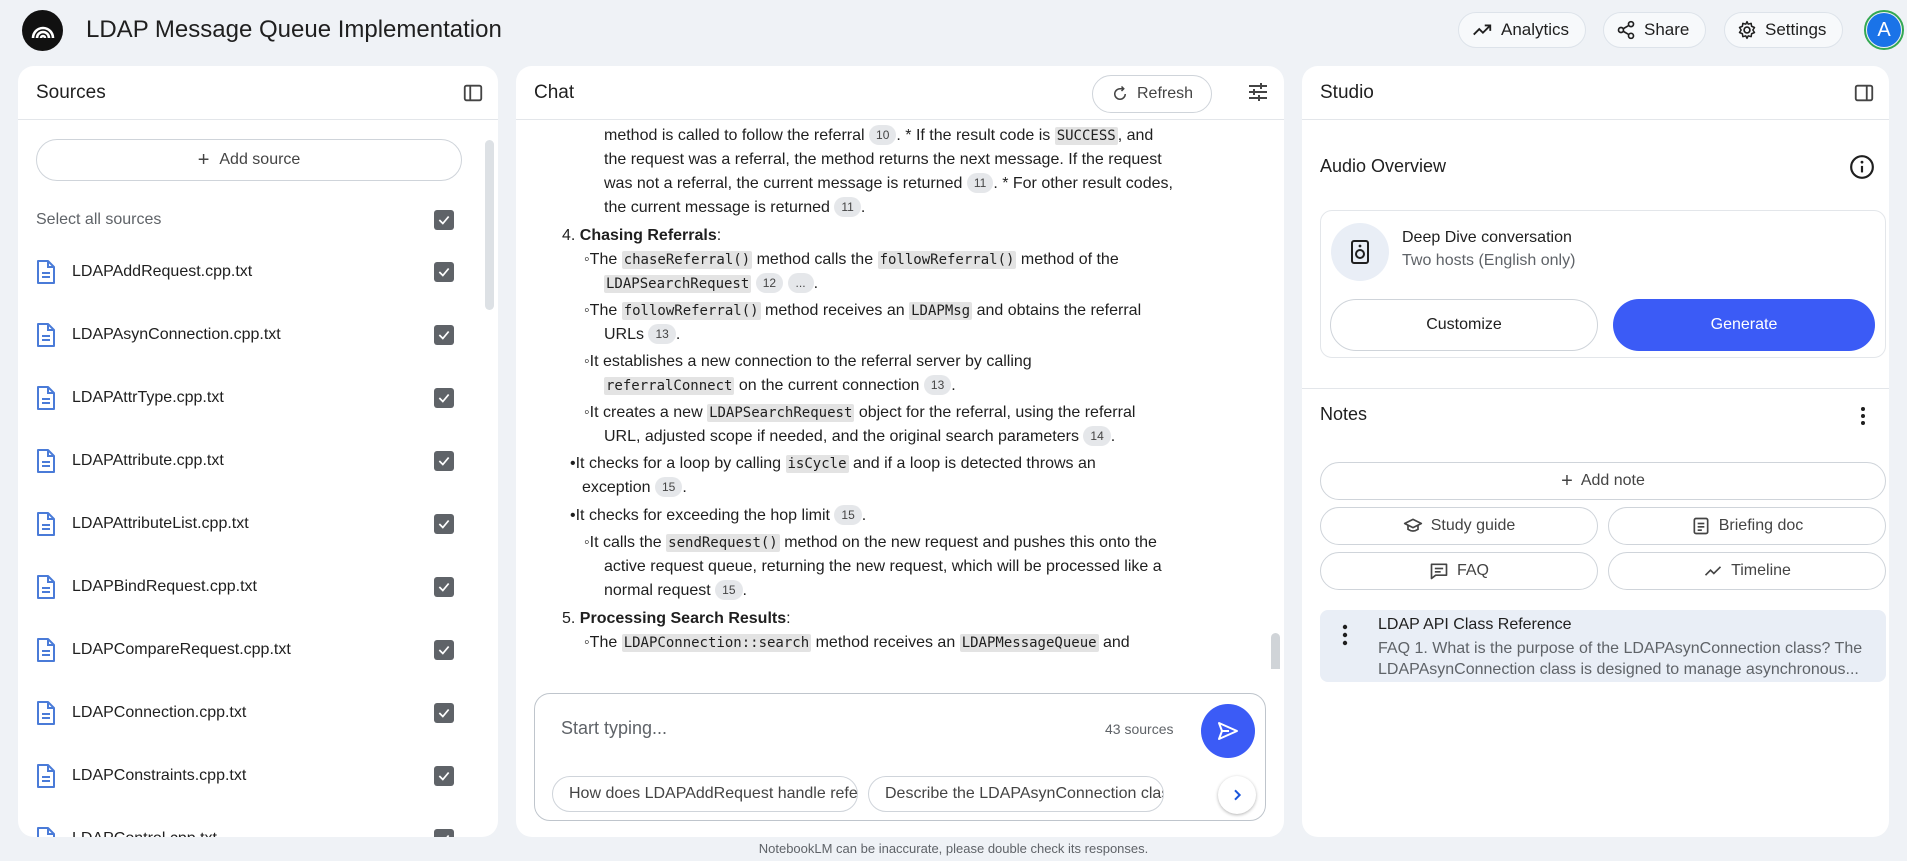  Describe the element at coordinates (1135, 135) in the screenshot. I see `text: , and` at that location.